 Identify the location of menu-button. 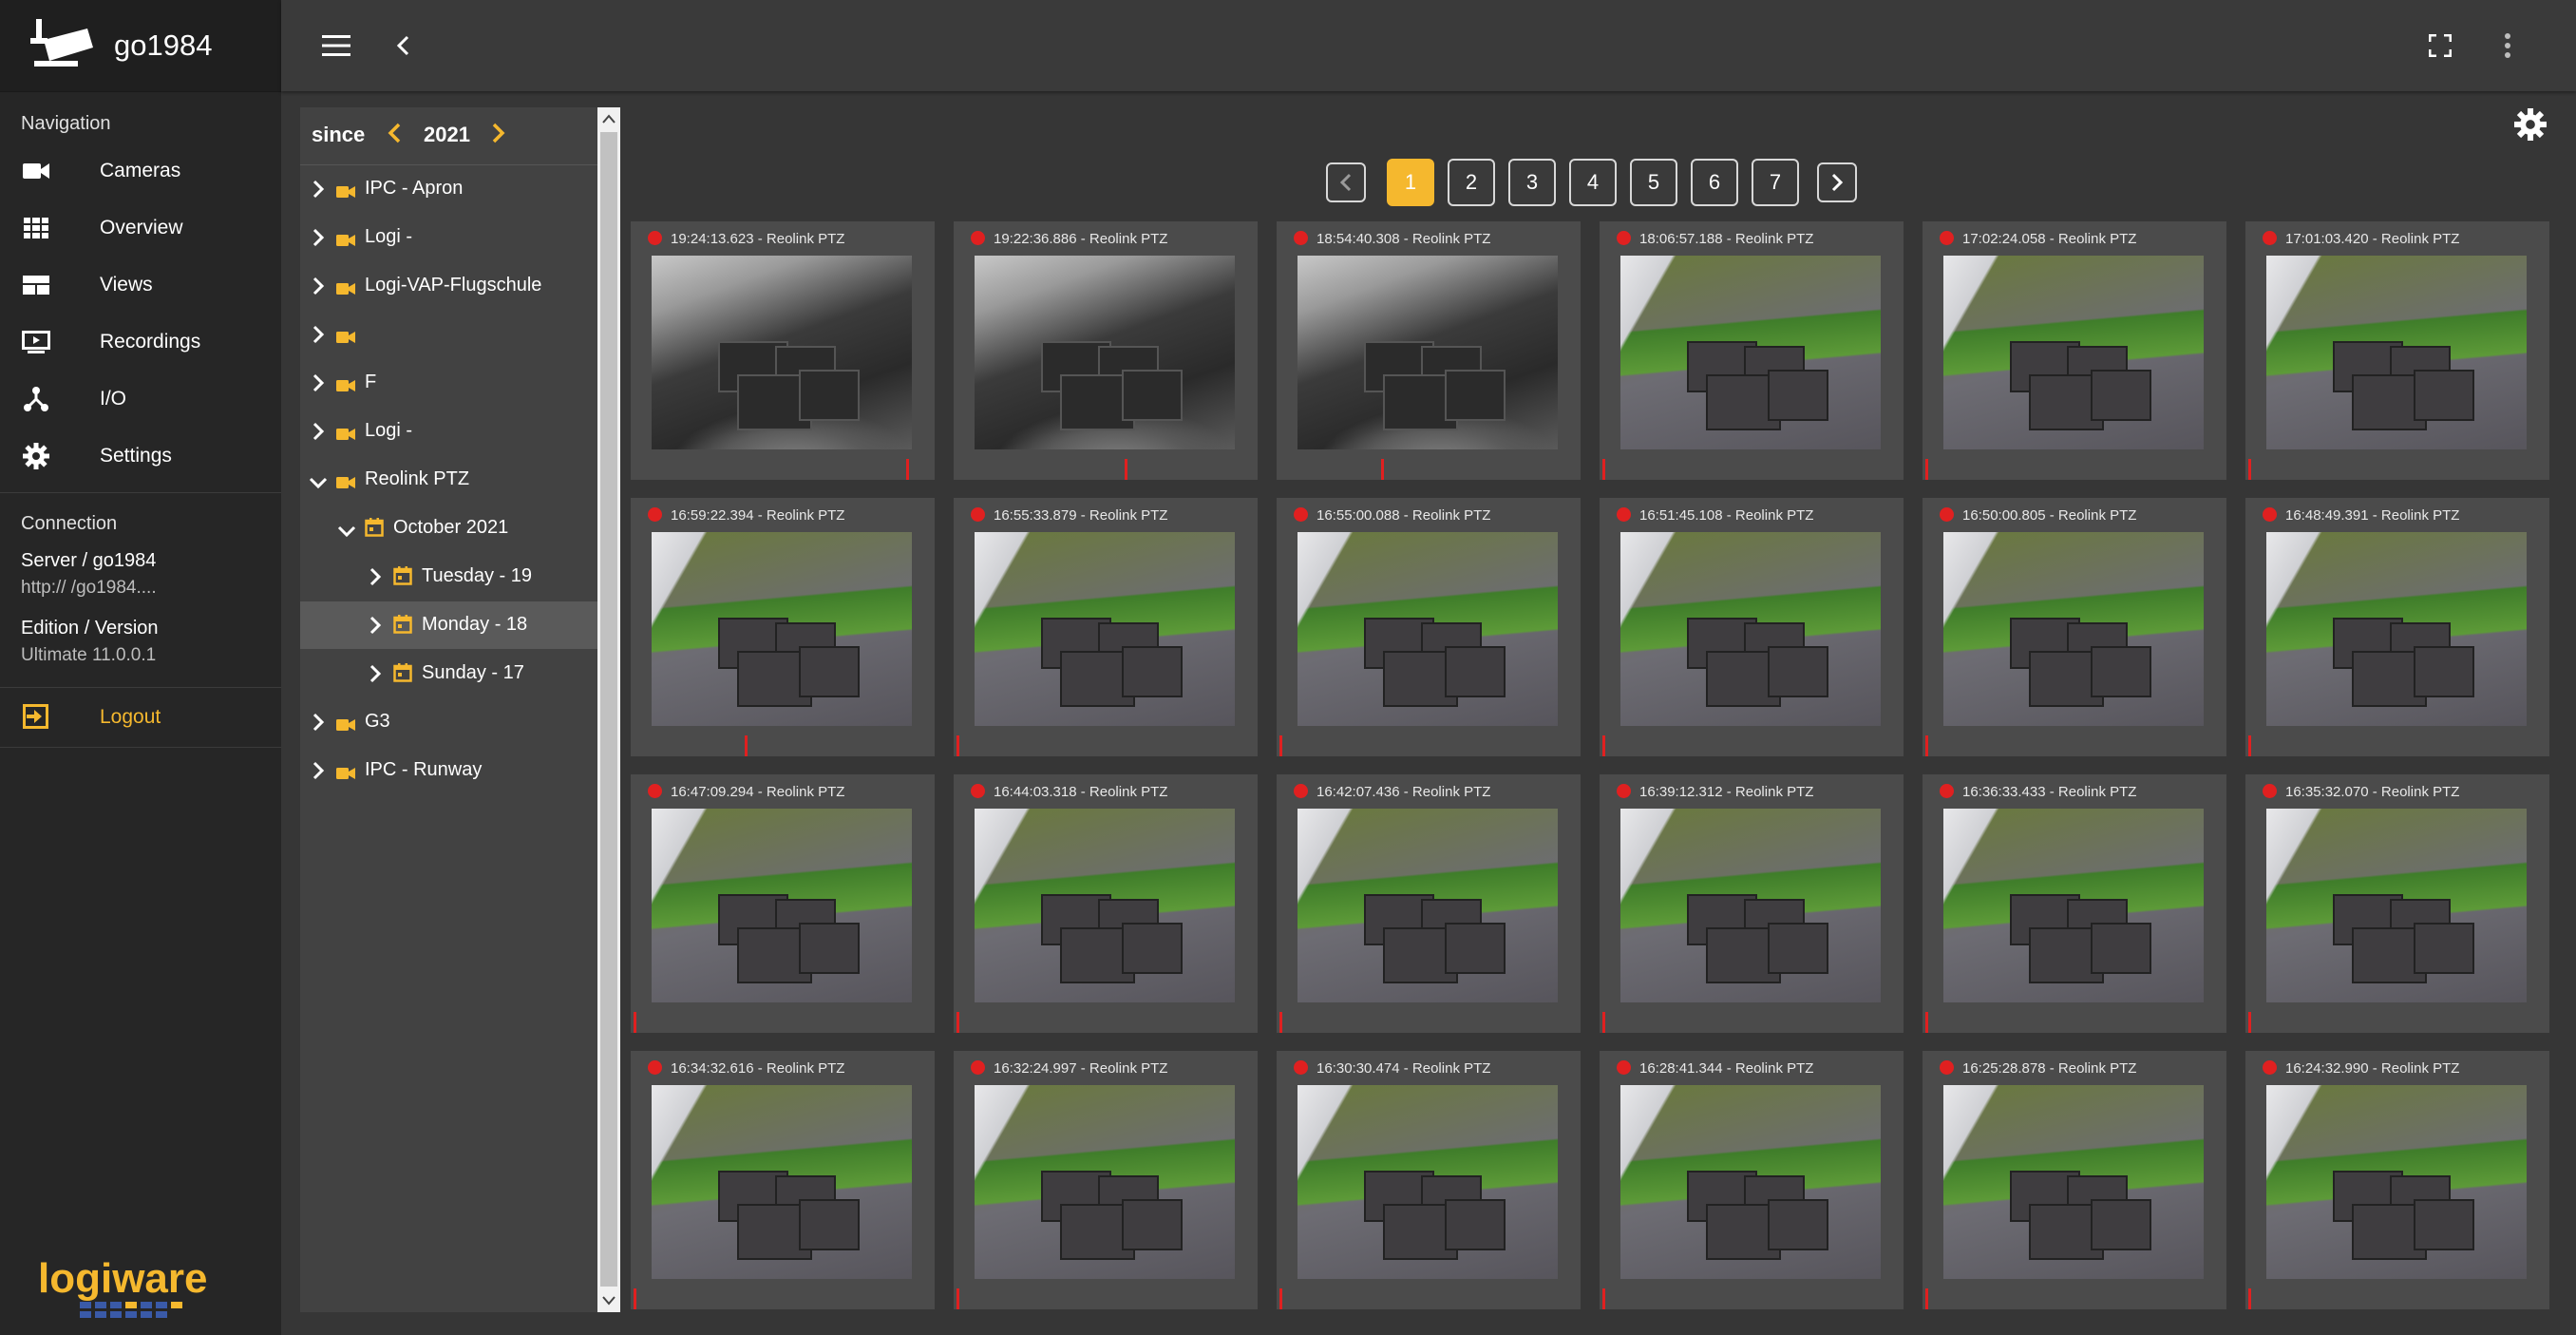
(336, 46).